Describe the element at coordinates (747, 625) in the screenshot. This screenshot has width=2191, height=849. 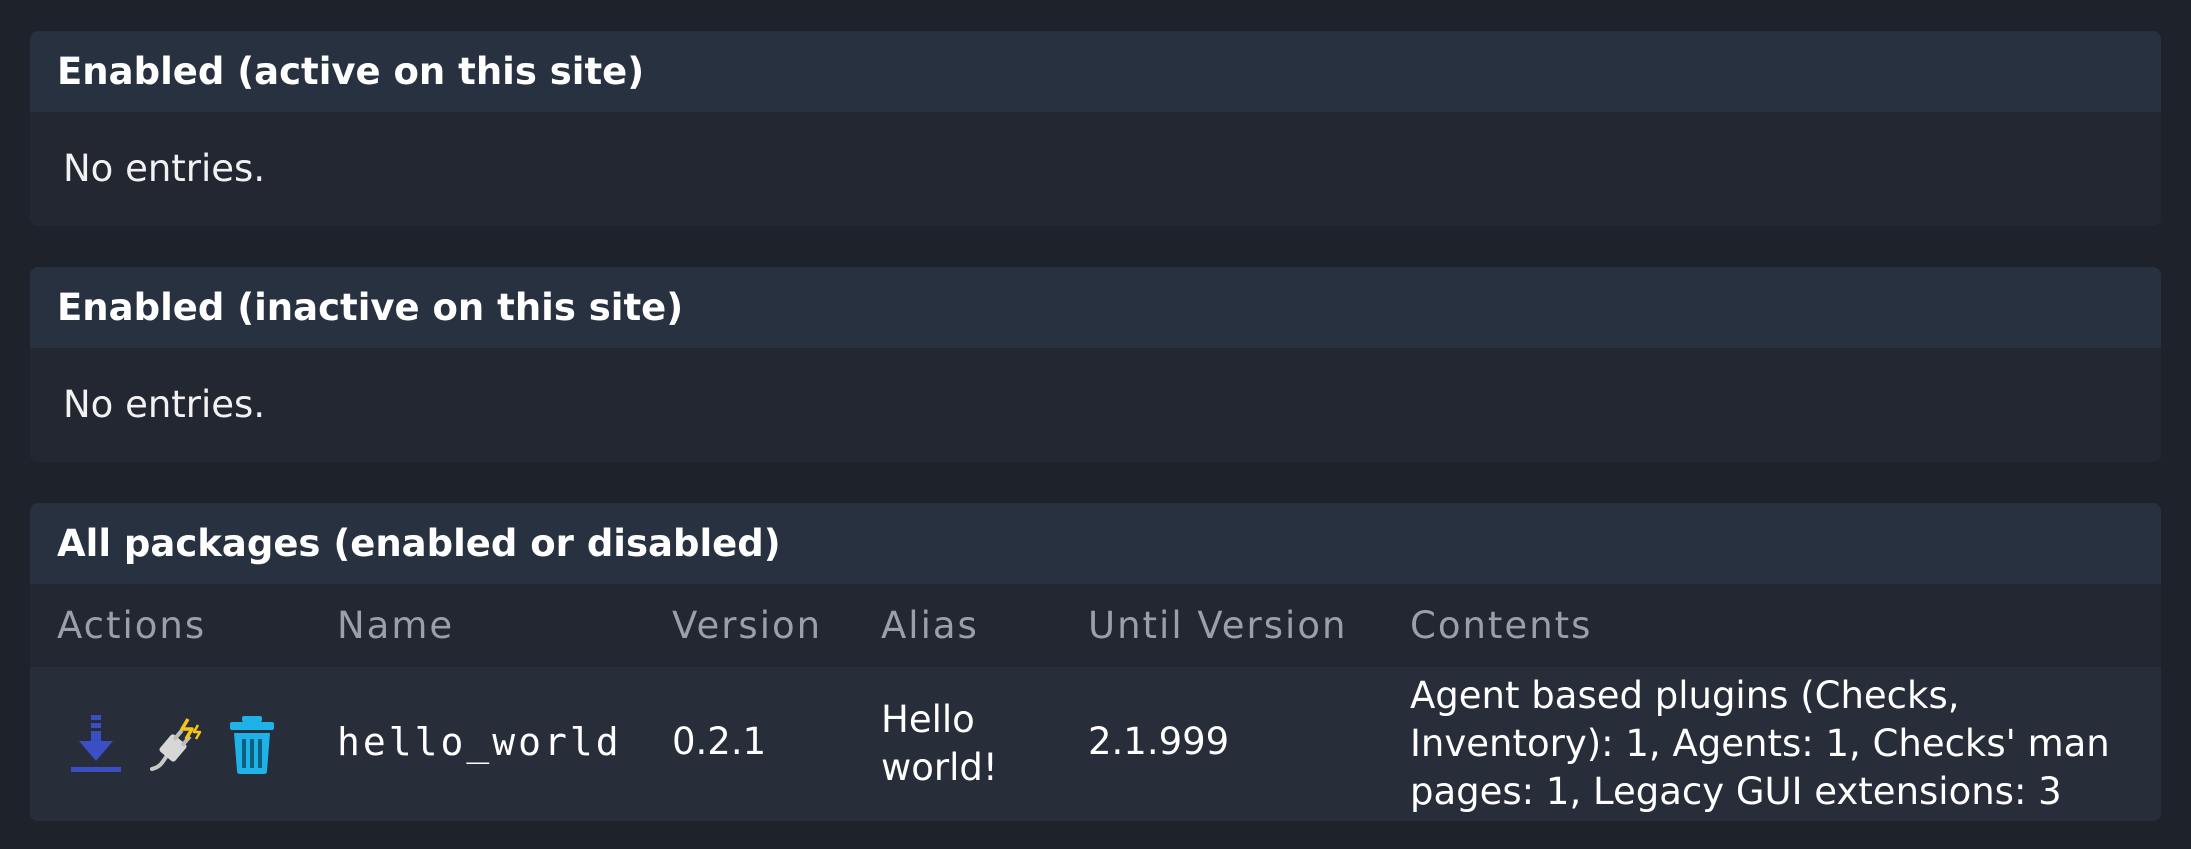
I see `column-header-version: Version` at that location.